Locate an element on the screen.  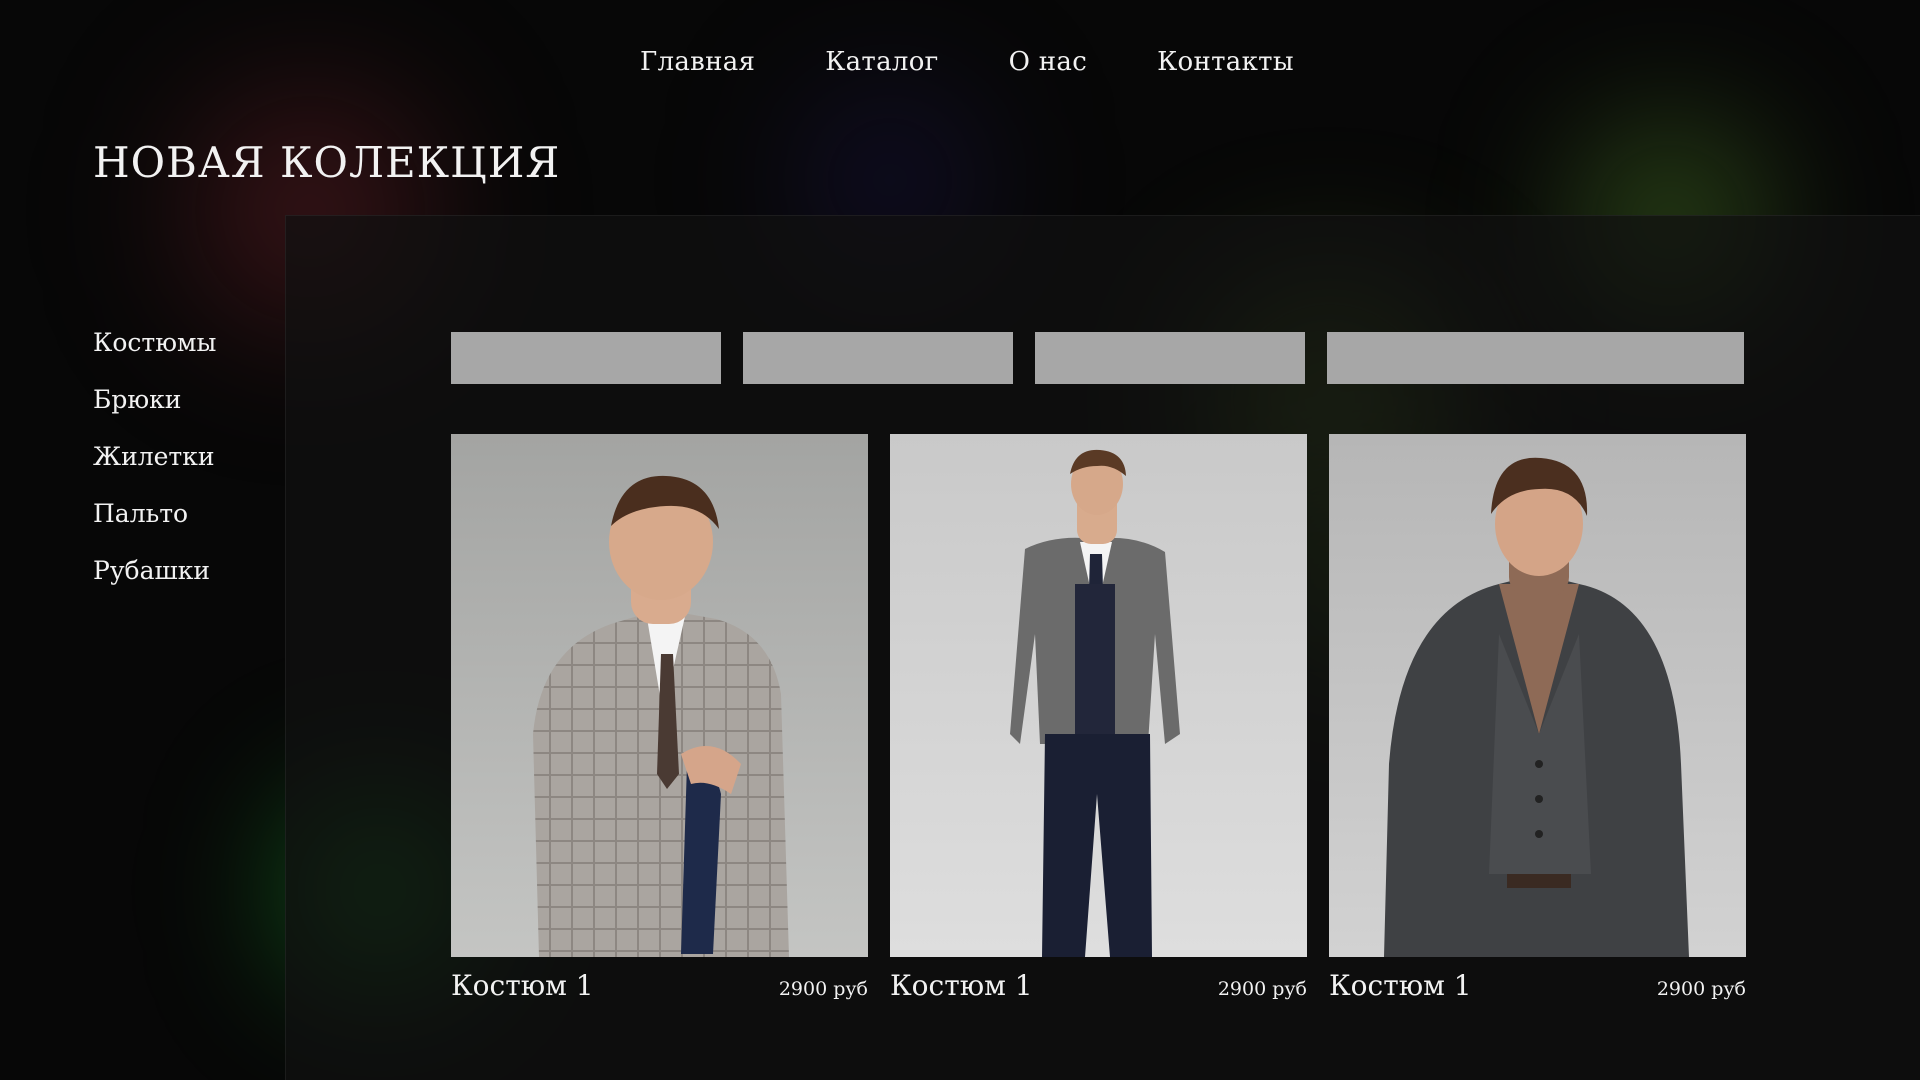
man-in-dark-three-piece-suit-turtleneck-image is located at coordinates (1537, 695).